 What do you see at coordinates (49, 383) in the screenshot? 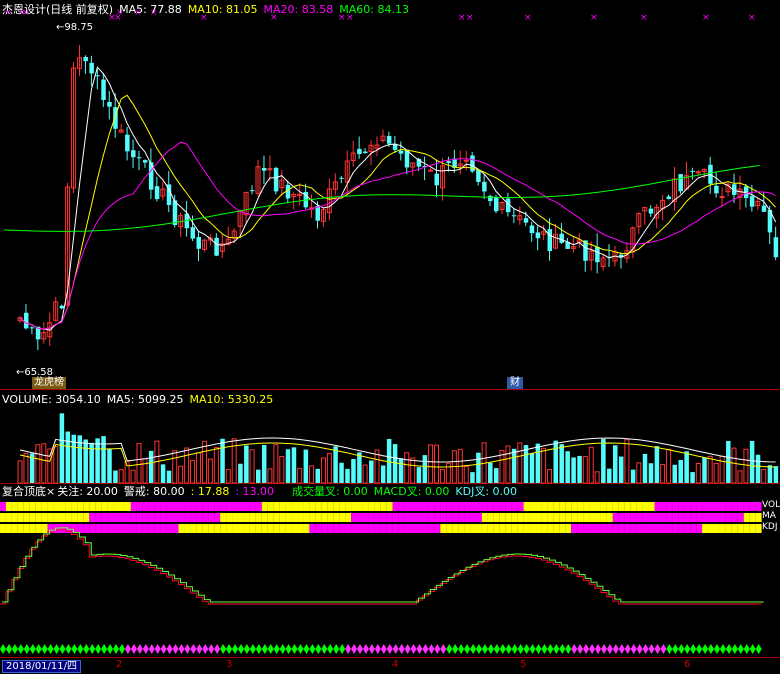
I see `news-tag-lhb: 龙虎榜` at bounding box center [49, 383].